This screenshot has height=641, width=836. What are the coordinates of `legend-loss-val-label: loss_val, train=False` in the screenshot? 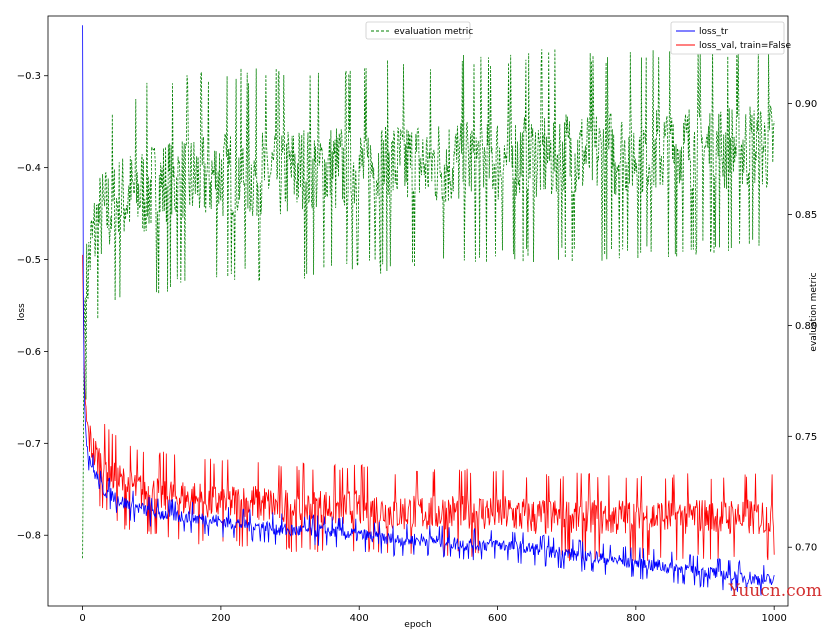 It's located at (745, 46).